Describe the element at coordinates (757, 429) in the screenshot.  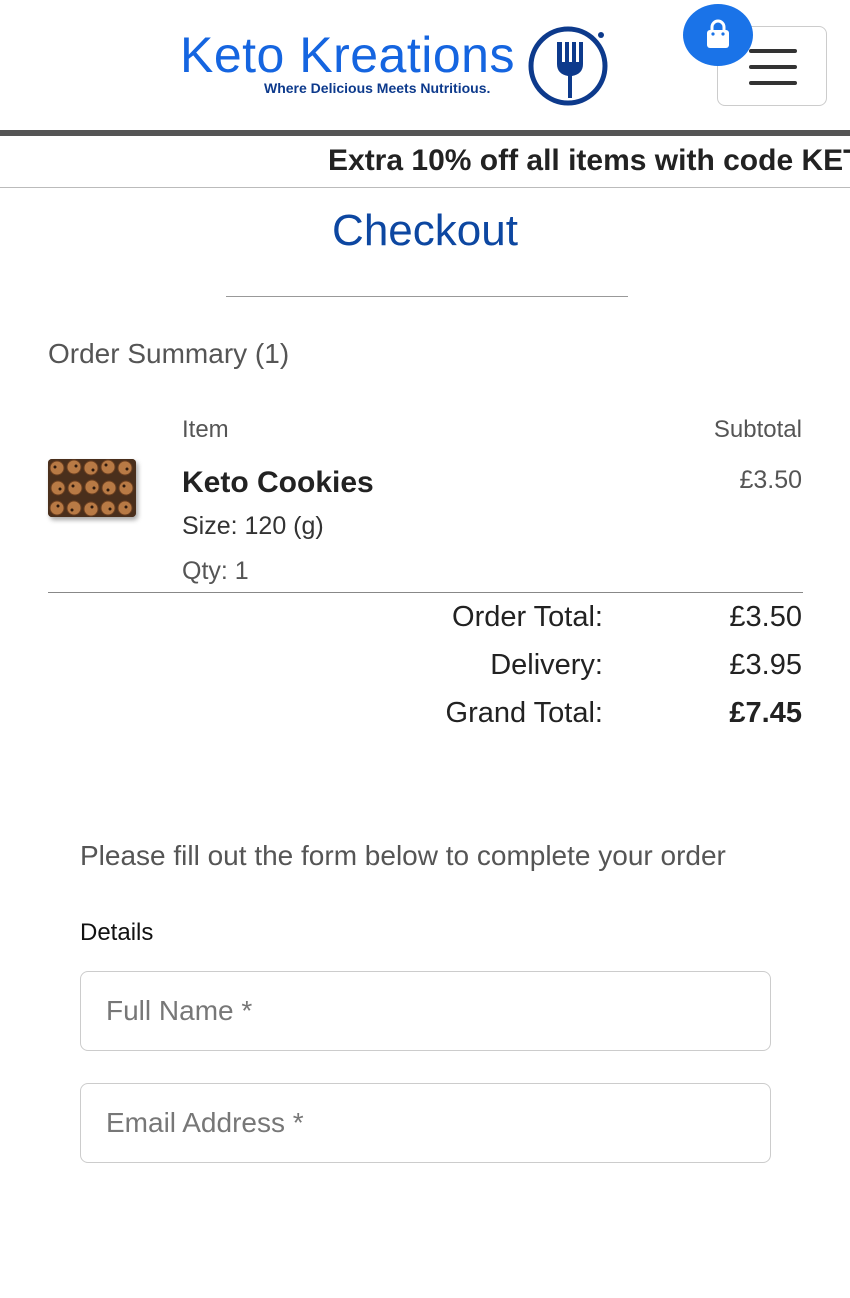
I see `subtotal-column-header: Subtotal` at that location.